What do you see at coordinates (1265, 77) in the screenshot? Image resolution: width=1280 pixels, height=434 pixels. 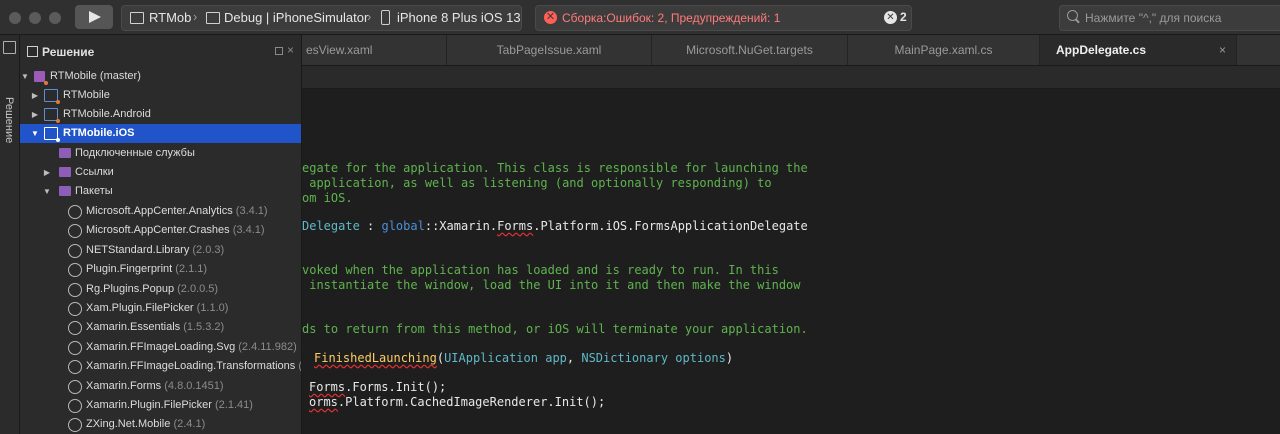 I see `tab-scroll-button` at bounding box center [1265, 77].